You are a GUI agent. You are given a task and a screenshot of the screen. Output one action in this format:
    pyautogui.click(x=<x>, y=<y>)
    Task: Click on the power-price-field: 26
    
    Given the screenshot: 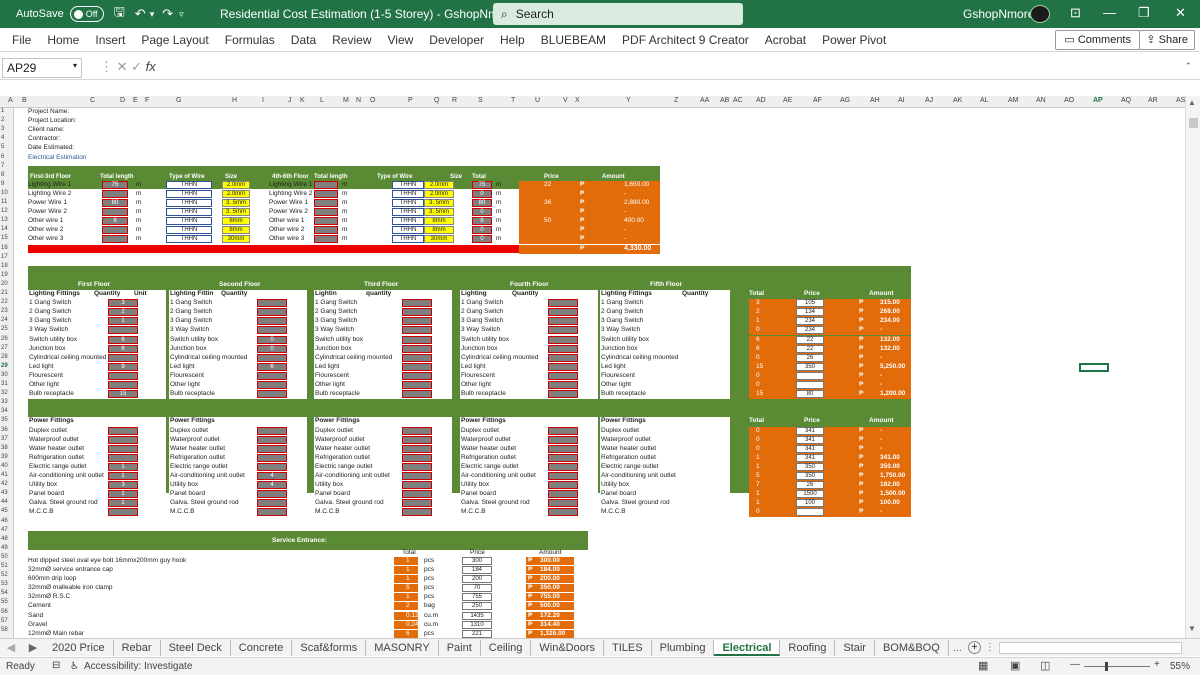 What is the action you would take?
    pyautogui.click(x=810, y=485)
    